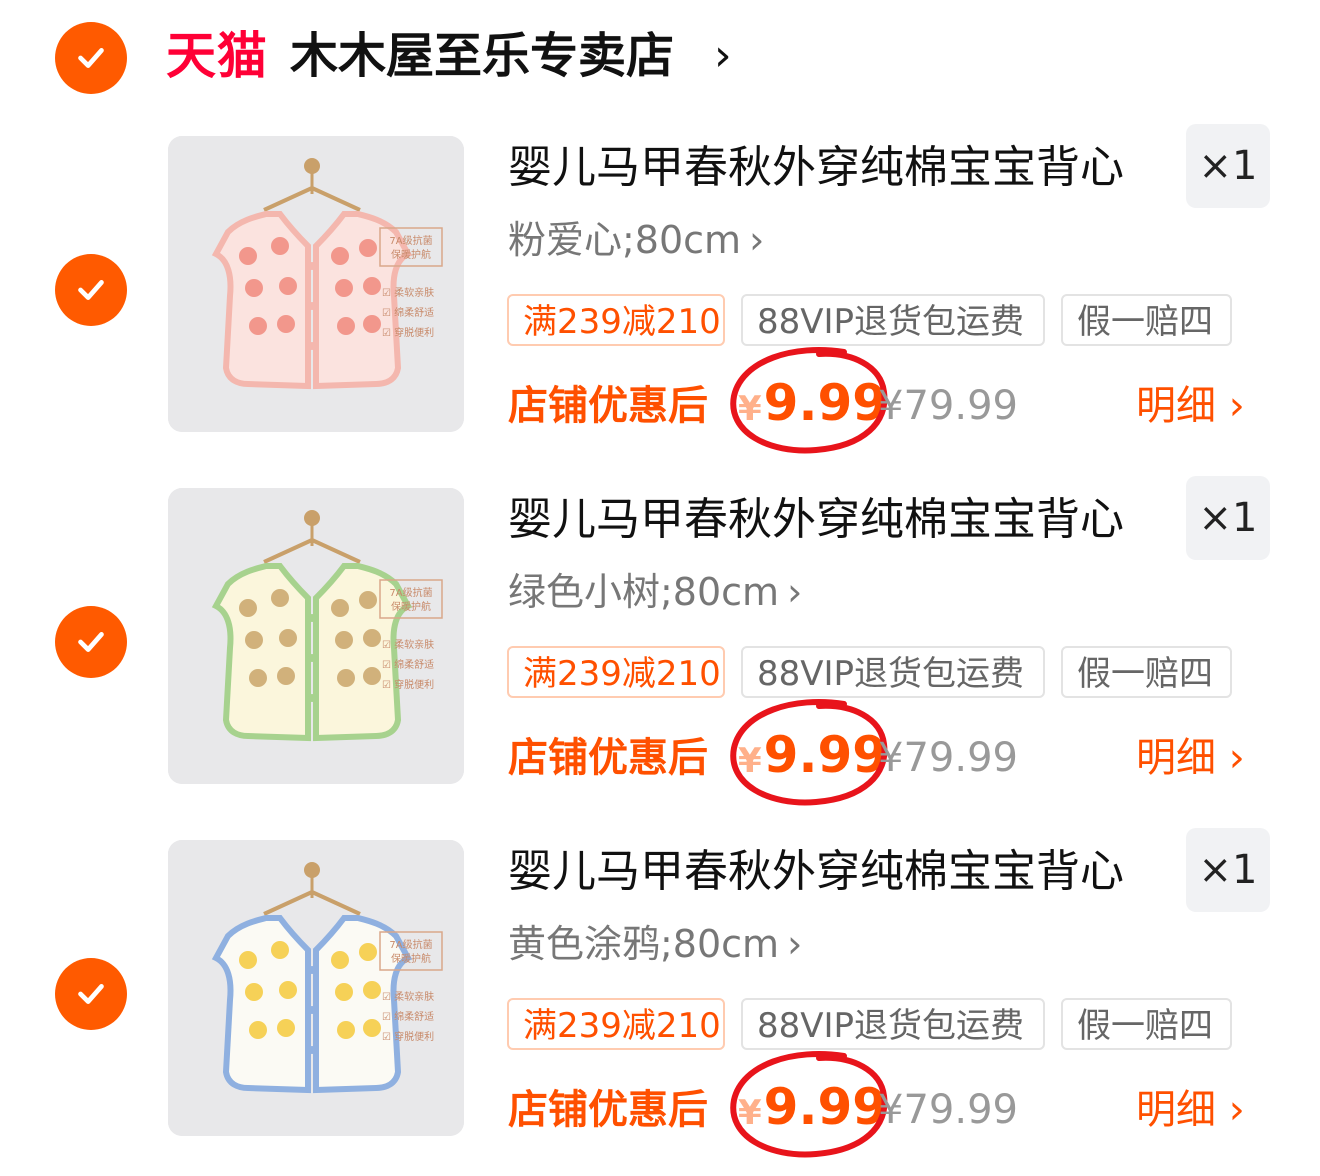  I want to click on tmall-logo: 天猫, so click(217, 56).